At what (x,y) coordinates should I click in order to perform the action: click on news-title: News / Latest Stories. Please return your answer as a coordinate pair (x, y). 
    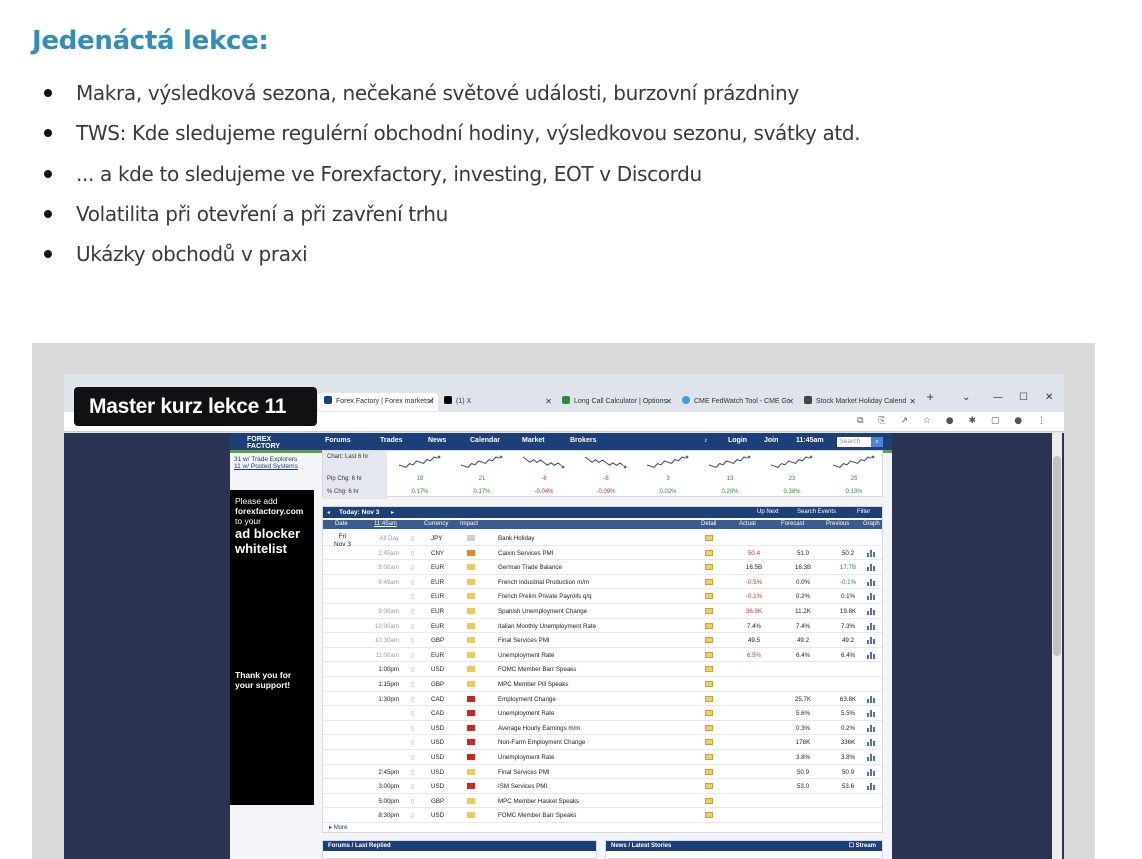
    Looking at the image, I should click on (641, 846).